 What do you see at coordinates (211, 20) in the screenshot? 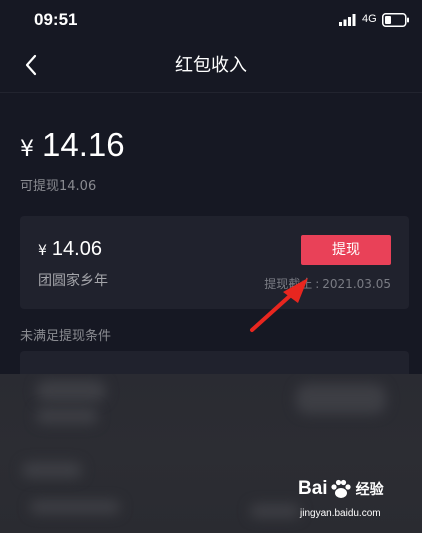
I see `status-bar: 09:51 4G` at bounding box center [211, 20].